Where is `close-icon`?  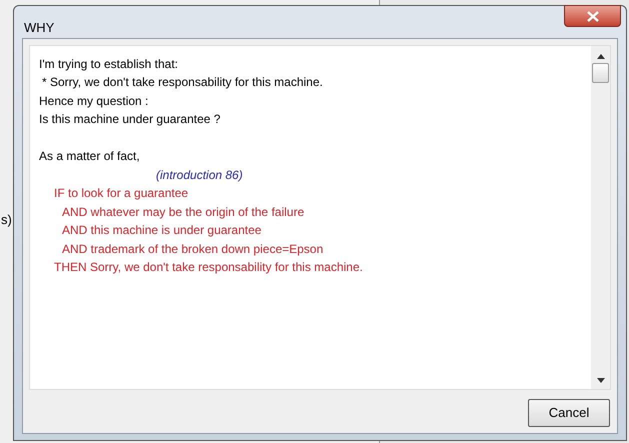 close-icon is located at coordinates (592, 16).